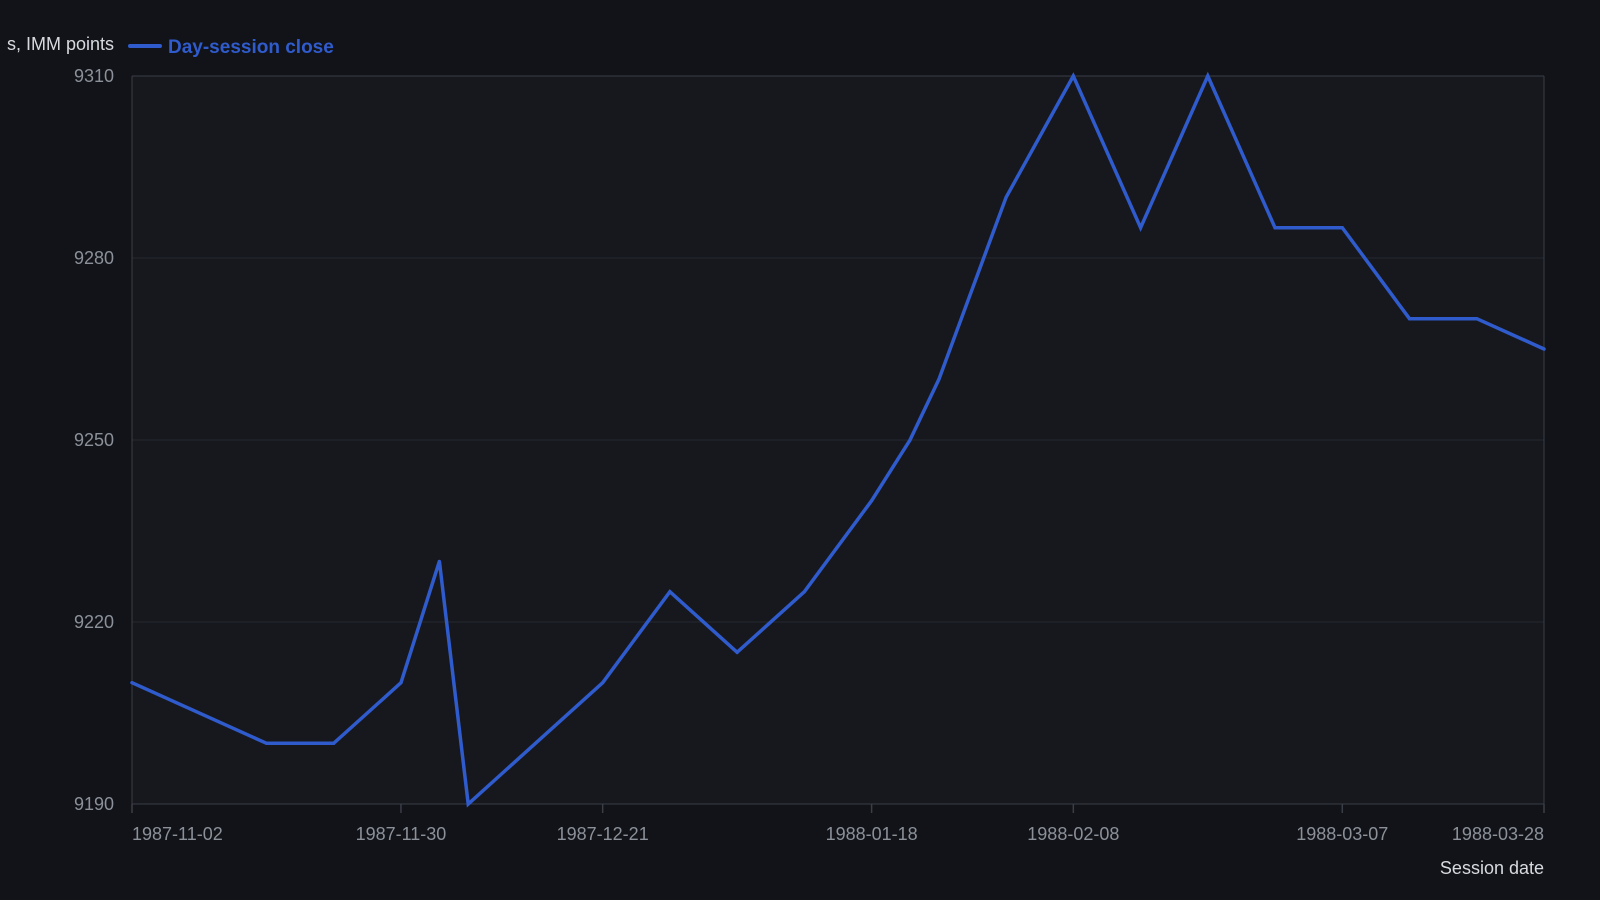  Describe the element at coordinates (94, 622) in the screenshot. I see `y-tick-label: 9220` at that location.